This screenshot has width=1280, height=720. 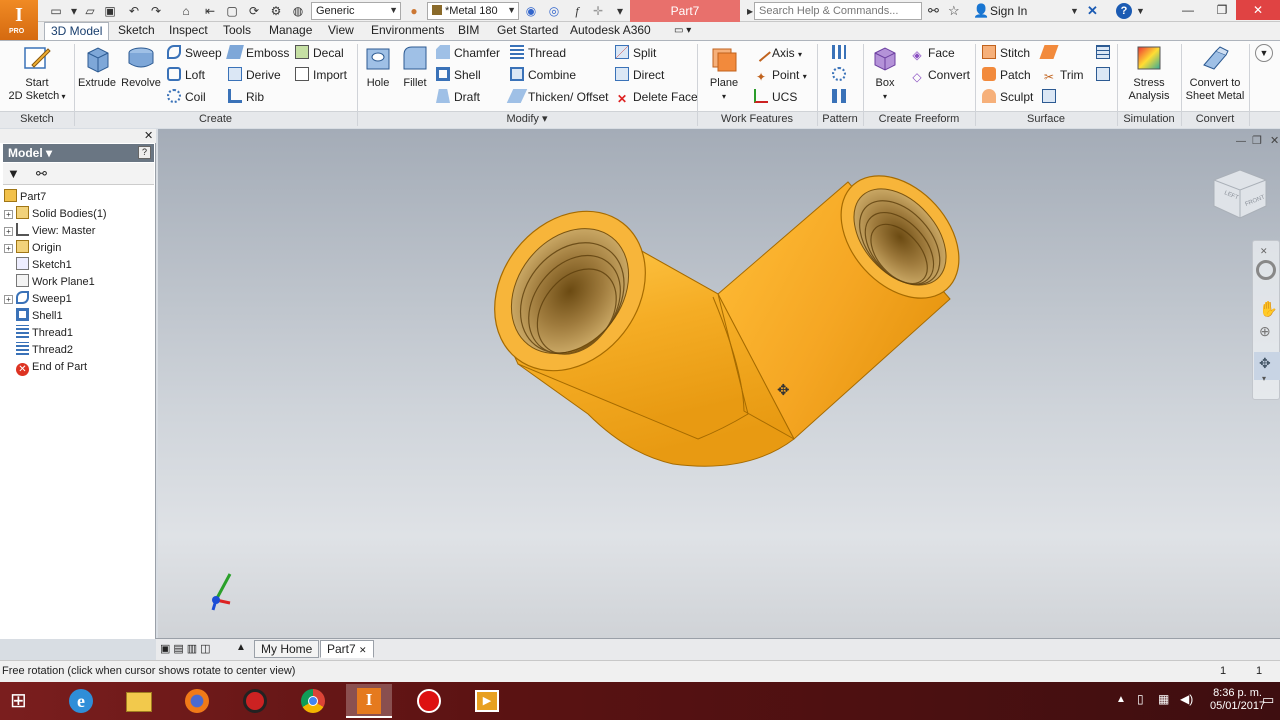 I want to click on open-icon: ▱, so click(x=90, y=11).